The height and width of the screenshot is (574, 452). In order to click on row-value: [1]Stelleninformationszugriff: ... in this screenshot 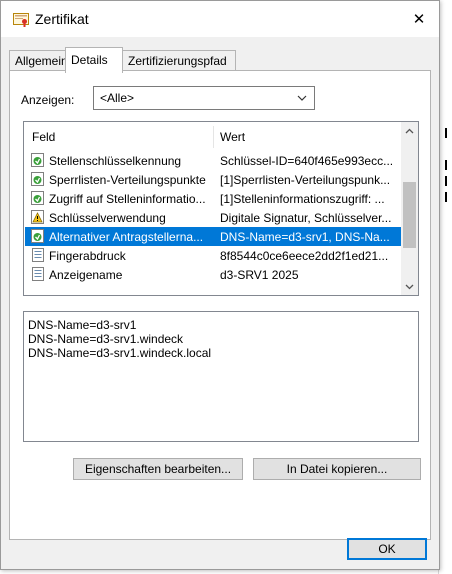, I will do `click(302, 199)`.